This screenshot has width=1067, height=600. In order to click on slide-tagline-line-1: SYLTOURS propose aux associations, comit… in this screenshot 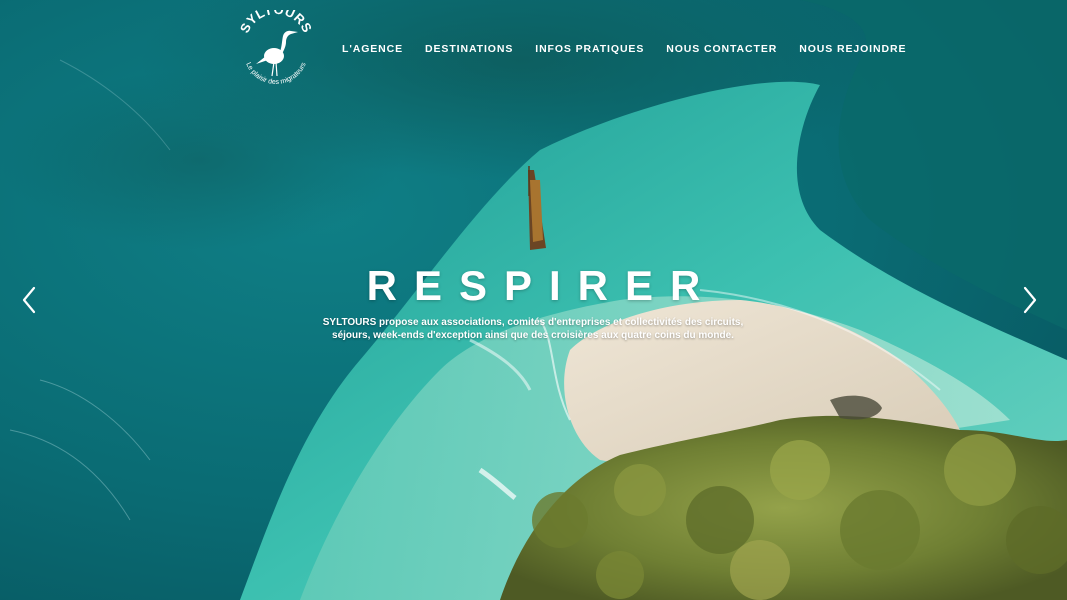, I will do `click(533, 322)`.